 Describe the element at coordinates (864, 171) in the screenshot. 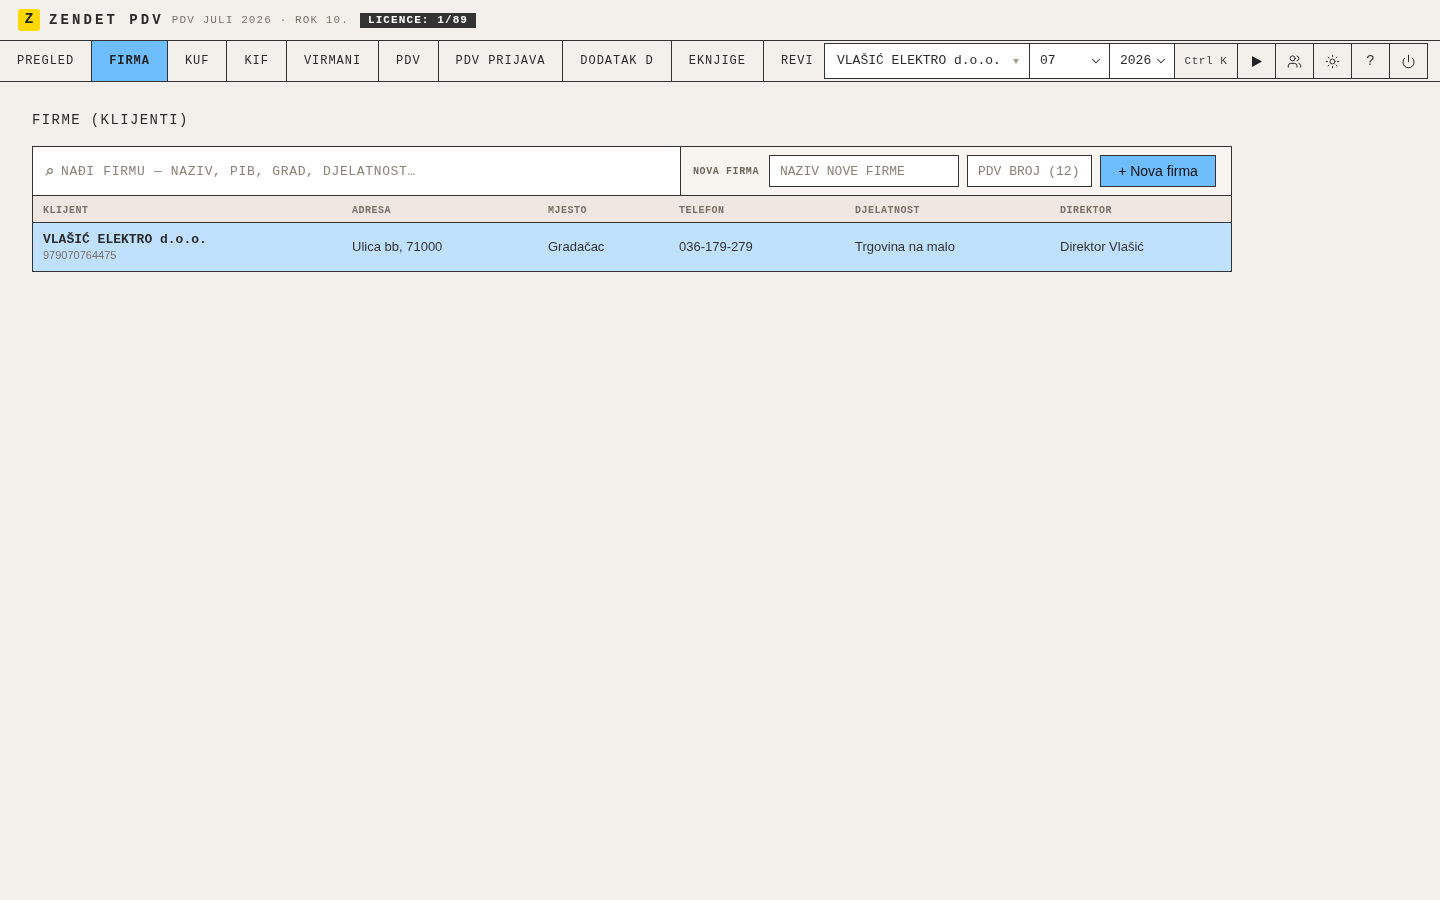

I see `firm-name-field: NAZIV NOVE FIRME` at that location.